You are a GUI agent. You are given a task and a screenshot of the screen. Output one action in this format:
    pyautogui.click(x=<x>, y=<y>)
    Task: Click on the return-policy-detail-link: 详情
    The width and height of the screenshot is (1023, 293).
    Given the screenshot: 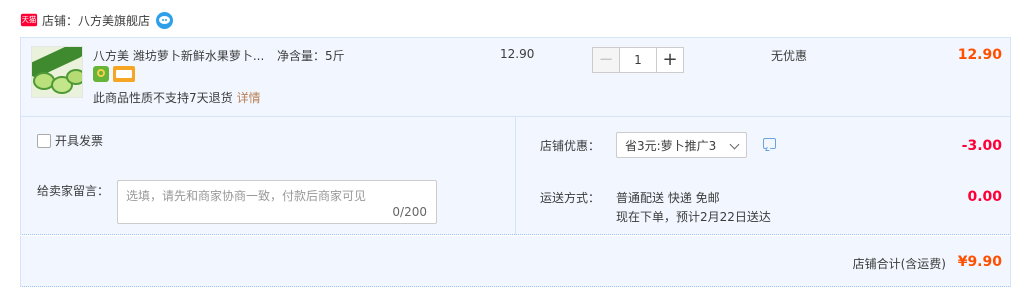 What is the action you would take?
    pyautogui.click(x=249, y=98)
    